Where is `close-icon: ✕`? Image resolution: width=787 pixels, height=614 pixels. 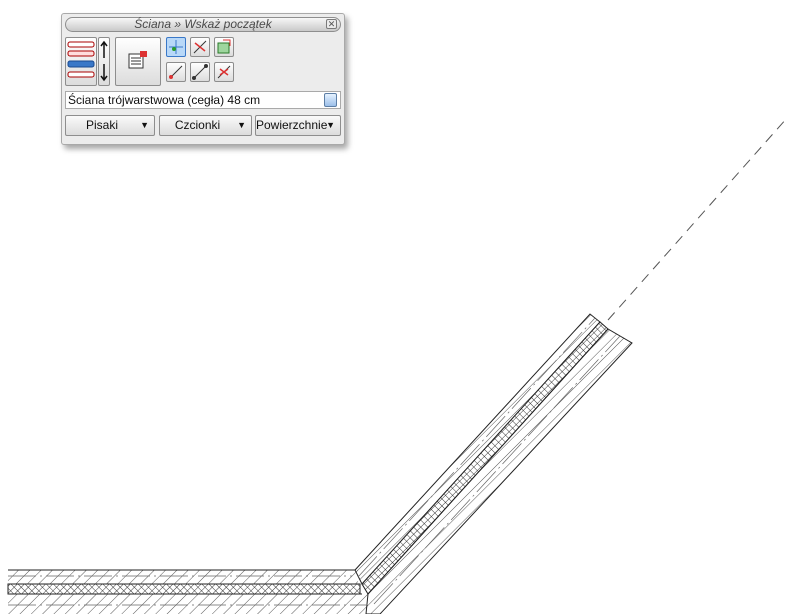 close-icon: ✕ is located at coordinates (331, 24).